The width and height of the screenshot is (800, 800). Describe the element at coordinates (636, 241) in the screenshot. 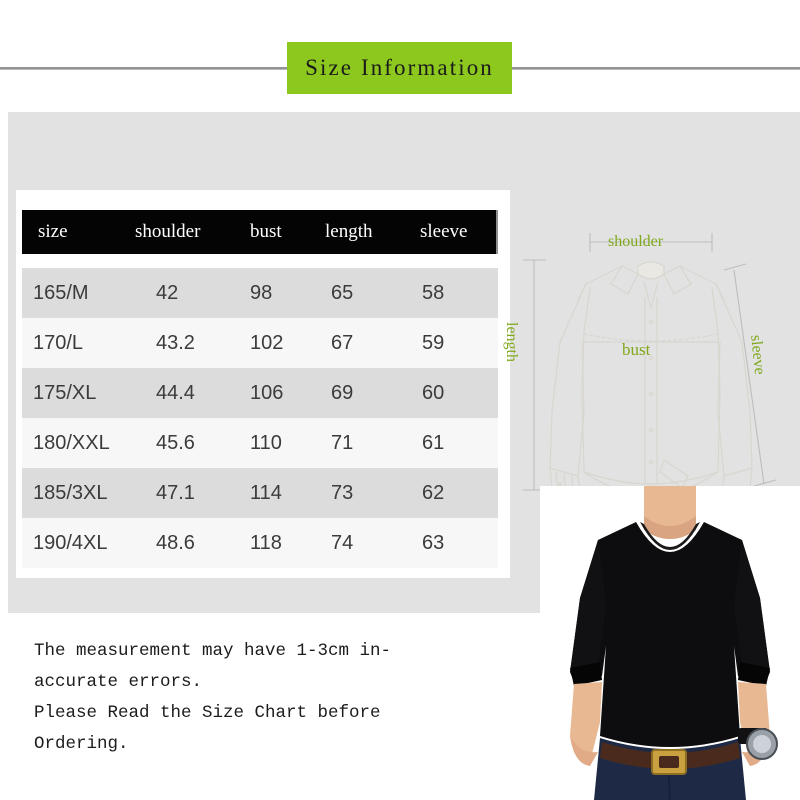

I see `diagram-label-shoulder: shoulder` at that location.